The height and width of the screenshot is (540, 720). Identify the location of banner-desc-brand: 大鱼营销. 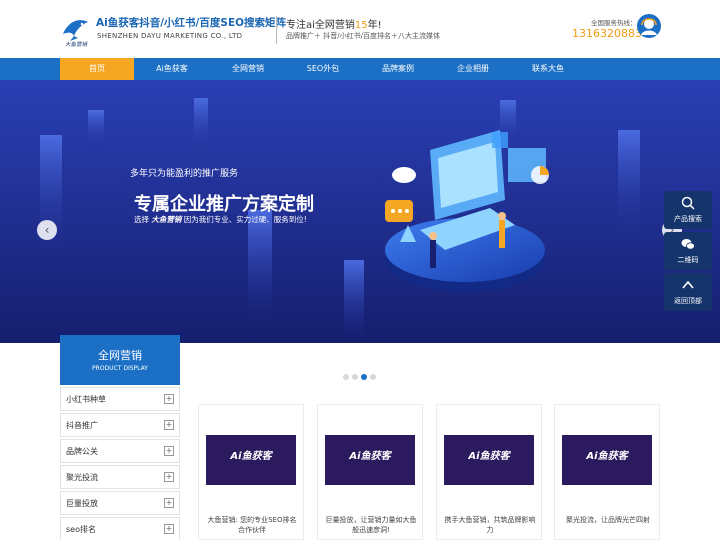
(166, 219).